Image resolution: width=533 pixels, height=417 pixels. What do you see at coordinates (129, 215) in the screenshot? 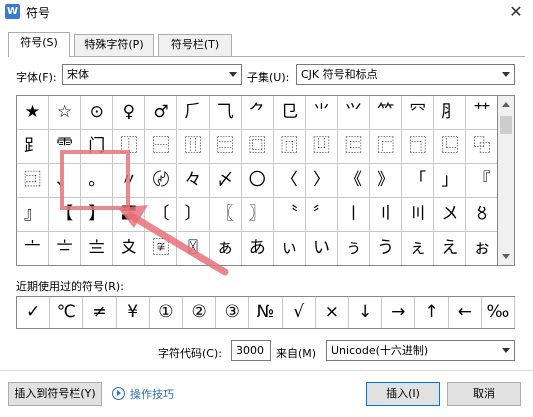
I see `symbol-cell: 〓` at bounding box center [129, 215].